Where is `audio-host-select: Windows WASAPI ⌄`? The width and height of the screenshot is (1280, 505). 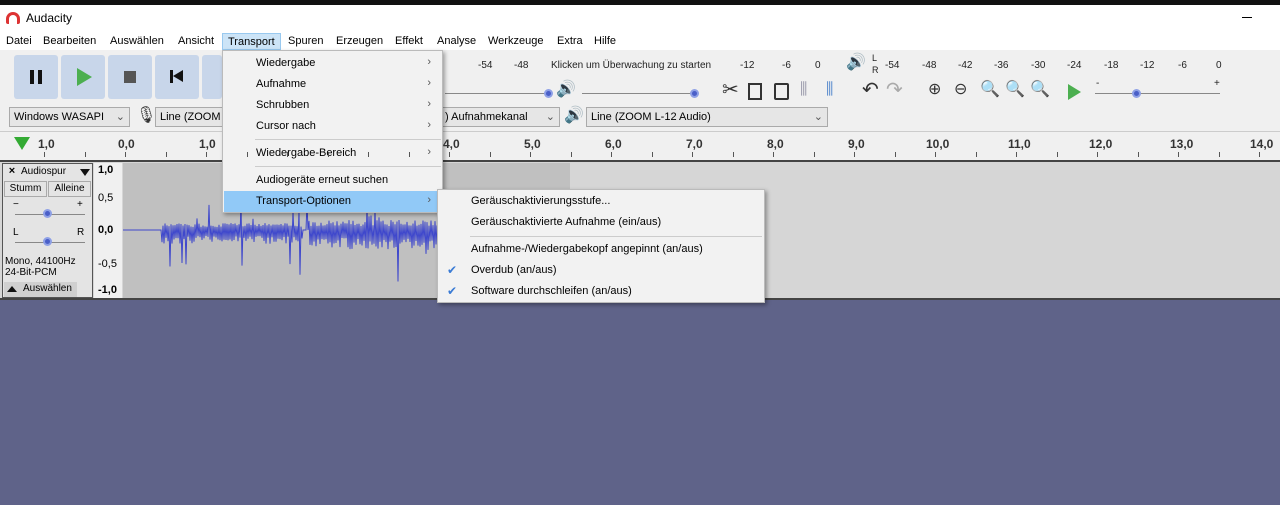
audio-host-select: Windows WASAPI ⌄ is located at coordinates (69, 117).